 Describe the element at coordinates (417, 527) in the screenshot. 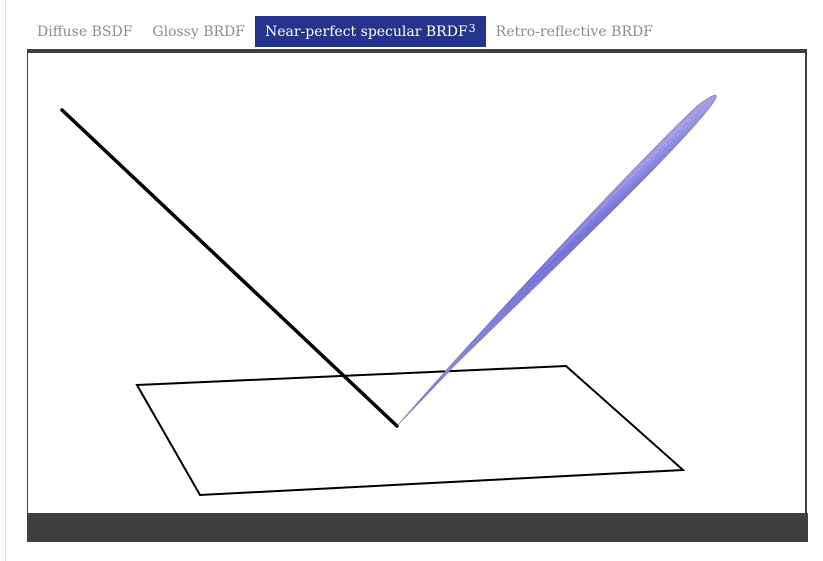

I see `viewer-control-bar` at that location.